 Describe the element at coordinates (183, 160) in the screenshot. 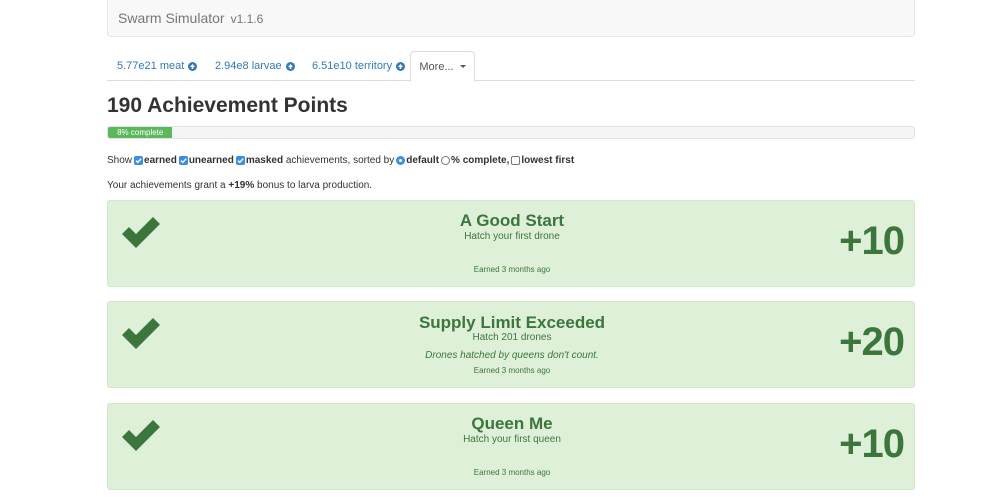

I see `unearned-checkbox` at that location.